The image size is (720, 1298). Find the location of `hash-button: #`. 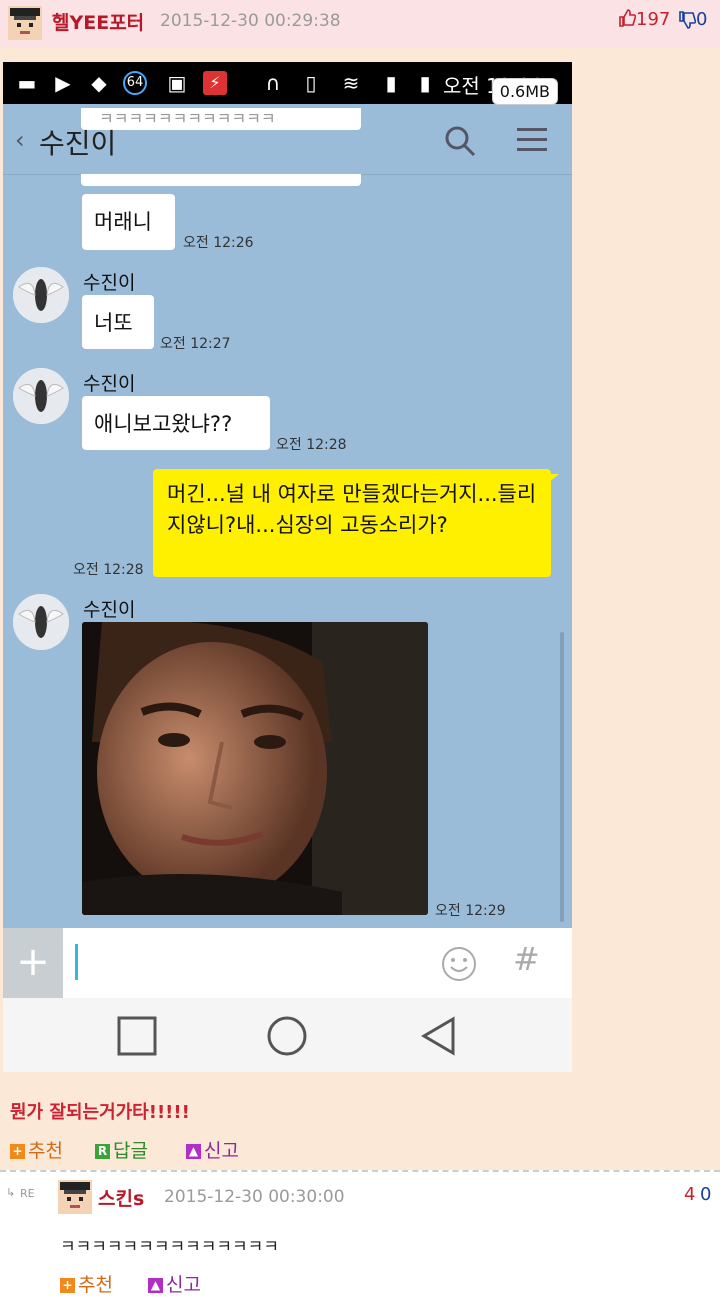

hash-button: # is located at coordinates (526, 959).